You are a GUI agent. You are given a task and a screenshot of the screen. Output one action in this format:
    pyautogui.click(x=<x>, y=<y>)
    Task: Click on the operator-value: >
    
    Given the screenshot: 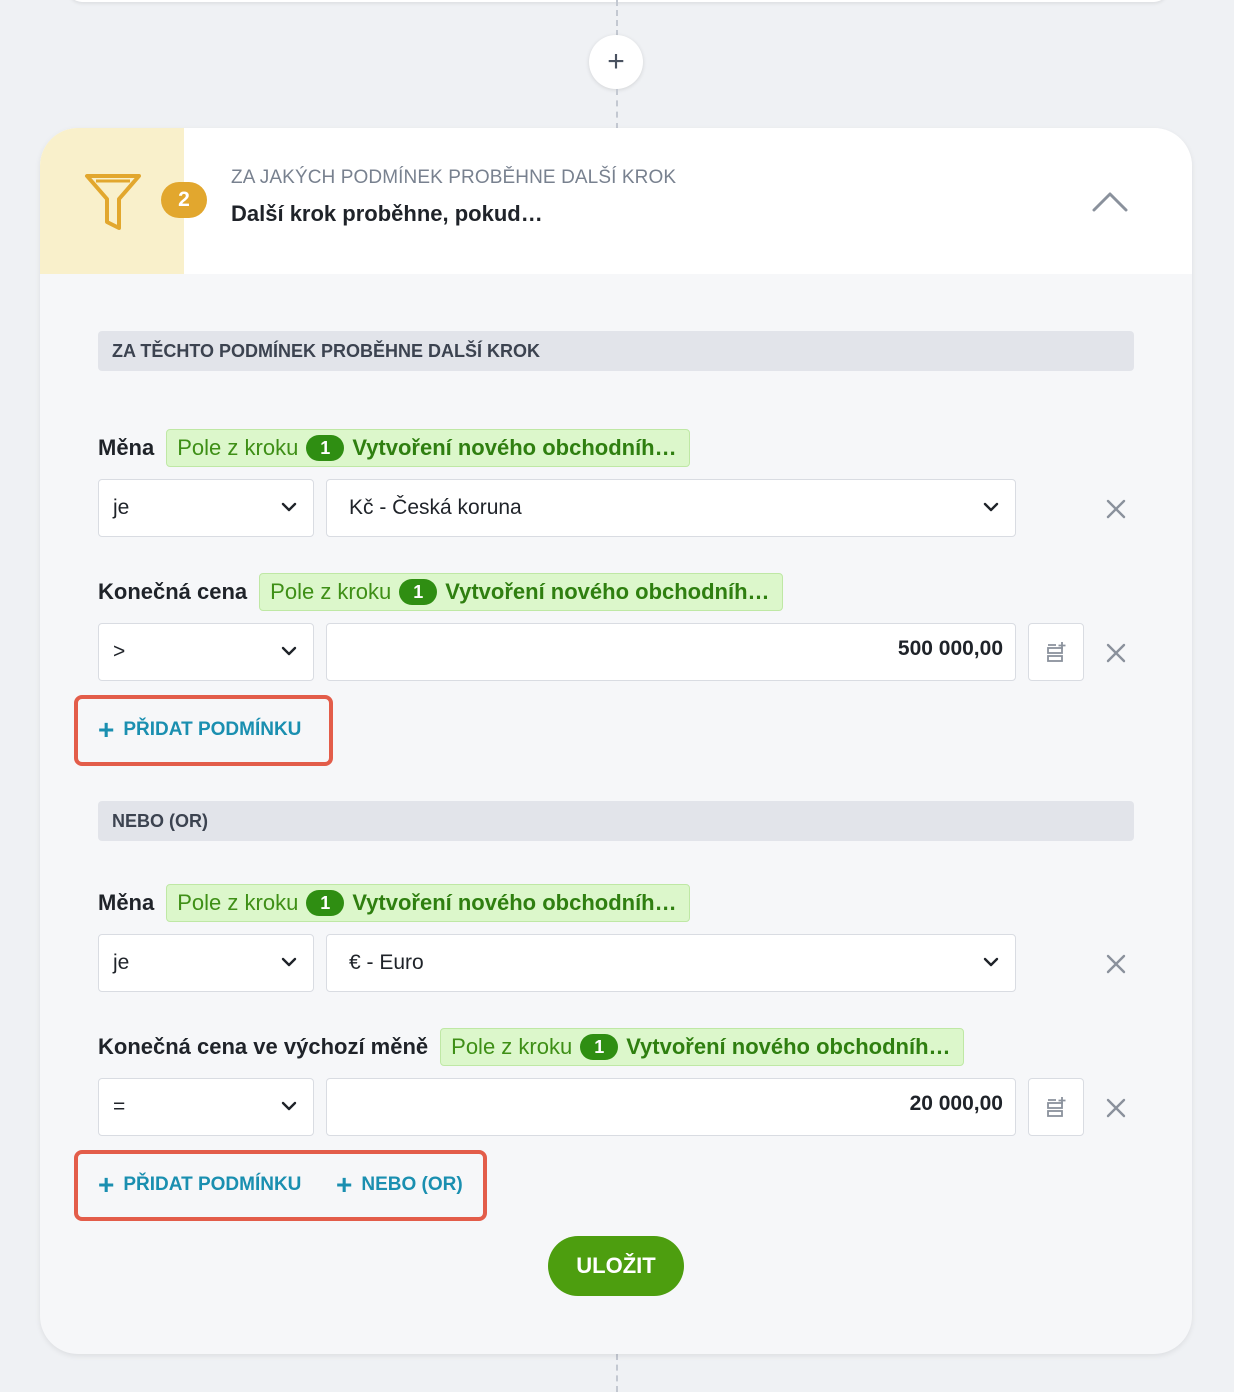 What is the action you would take?
    pyautogui.click(x=119, y=651)
    